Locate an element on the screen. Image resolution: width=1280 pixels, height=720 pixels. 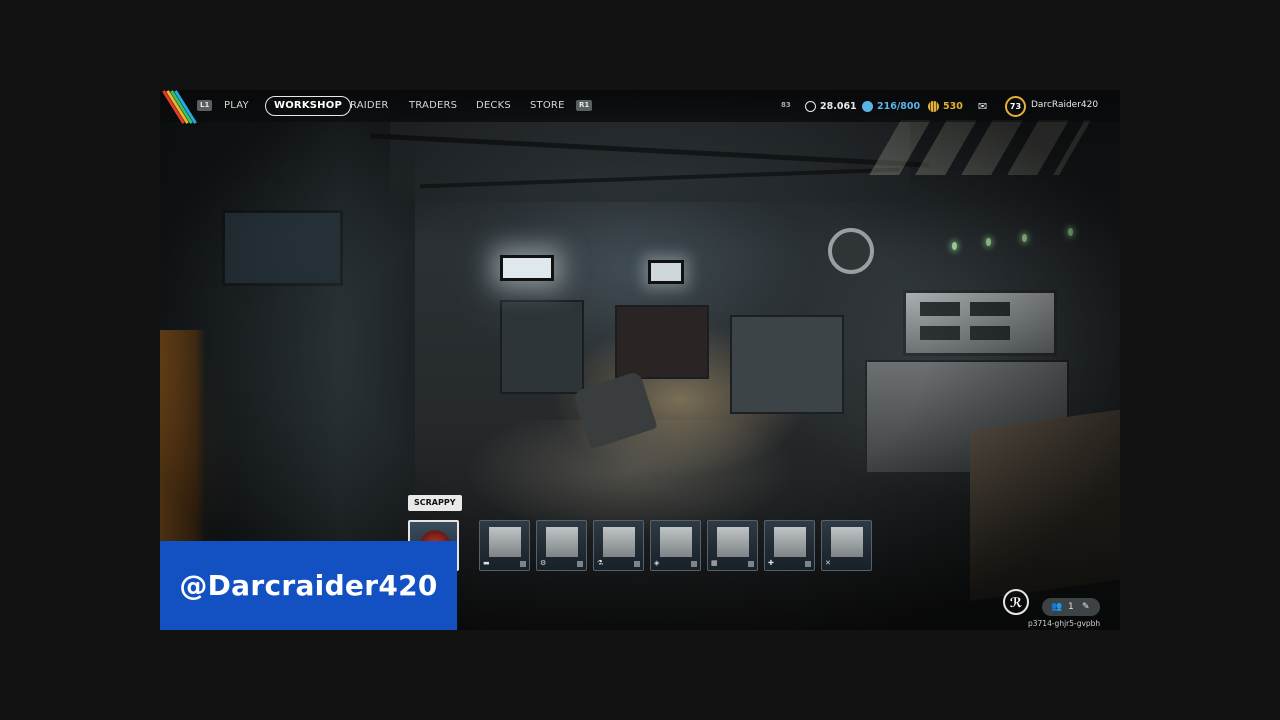
small-count: 83 is located at coordinates (786, 105).